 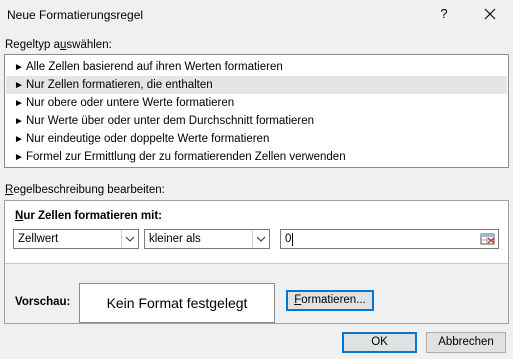 I want to click on range-select-icon, so click(x=487, y=239).